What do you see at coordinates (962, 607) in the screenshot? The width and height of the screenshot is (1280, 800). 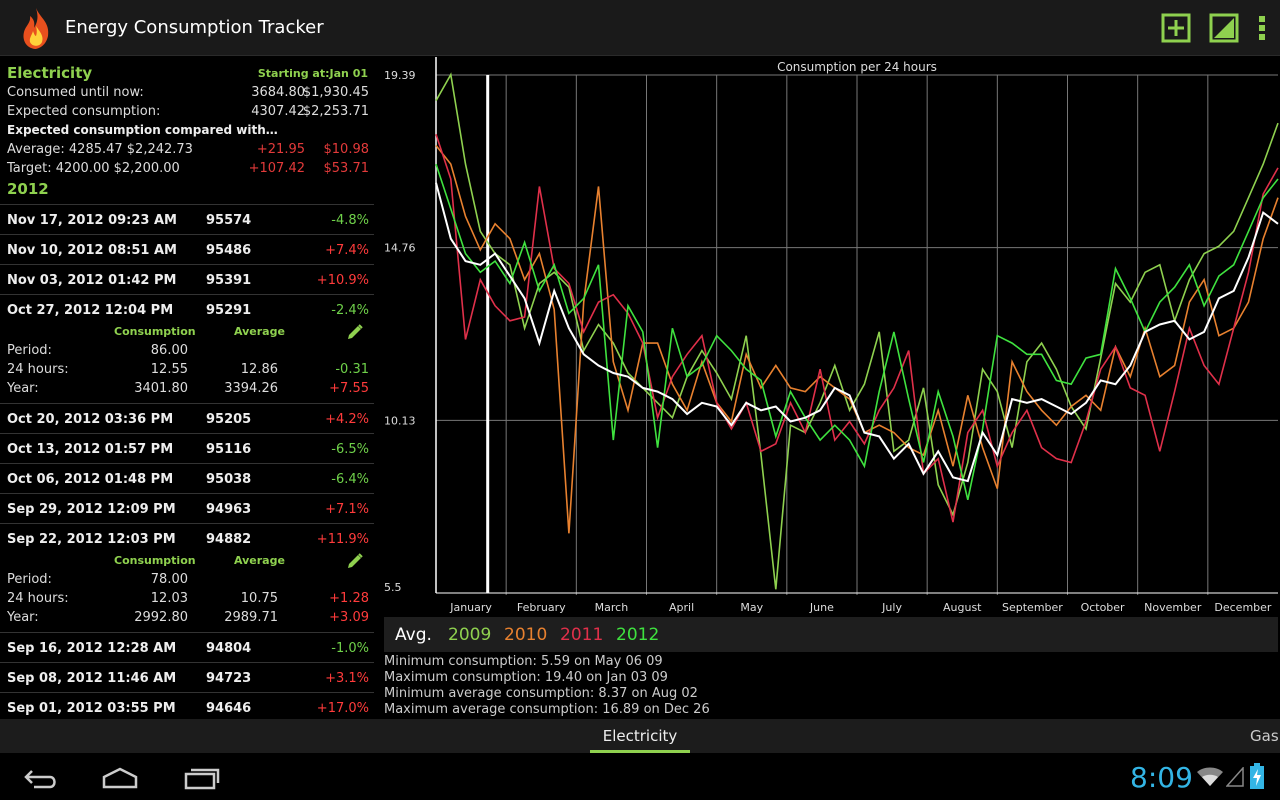 I see `x-tick-label: August` at bounding box center [962, 607].